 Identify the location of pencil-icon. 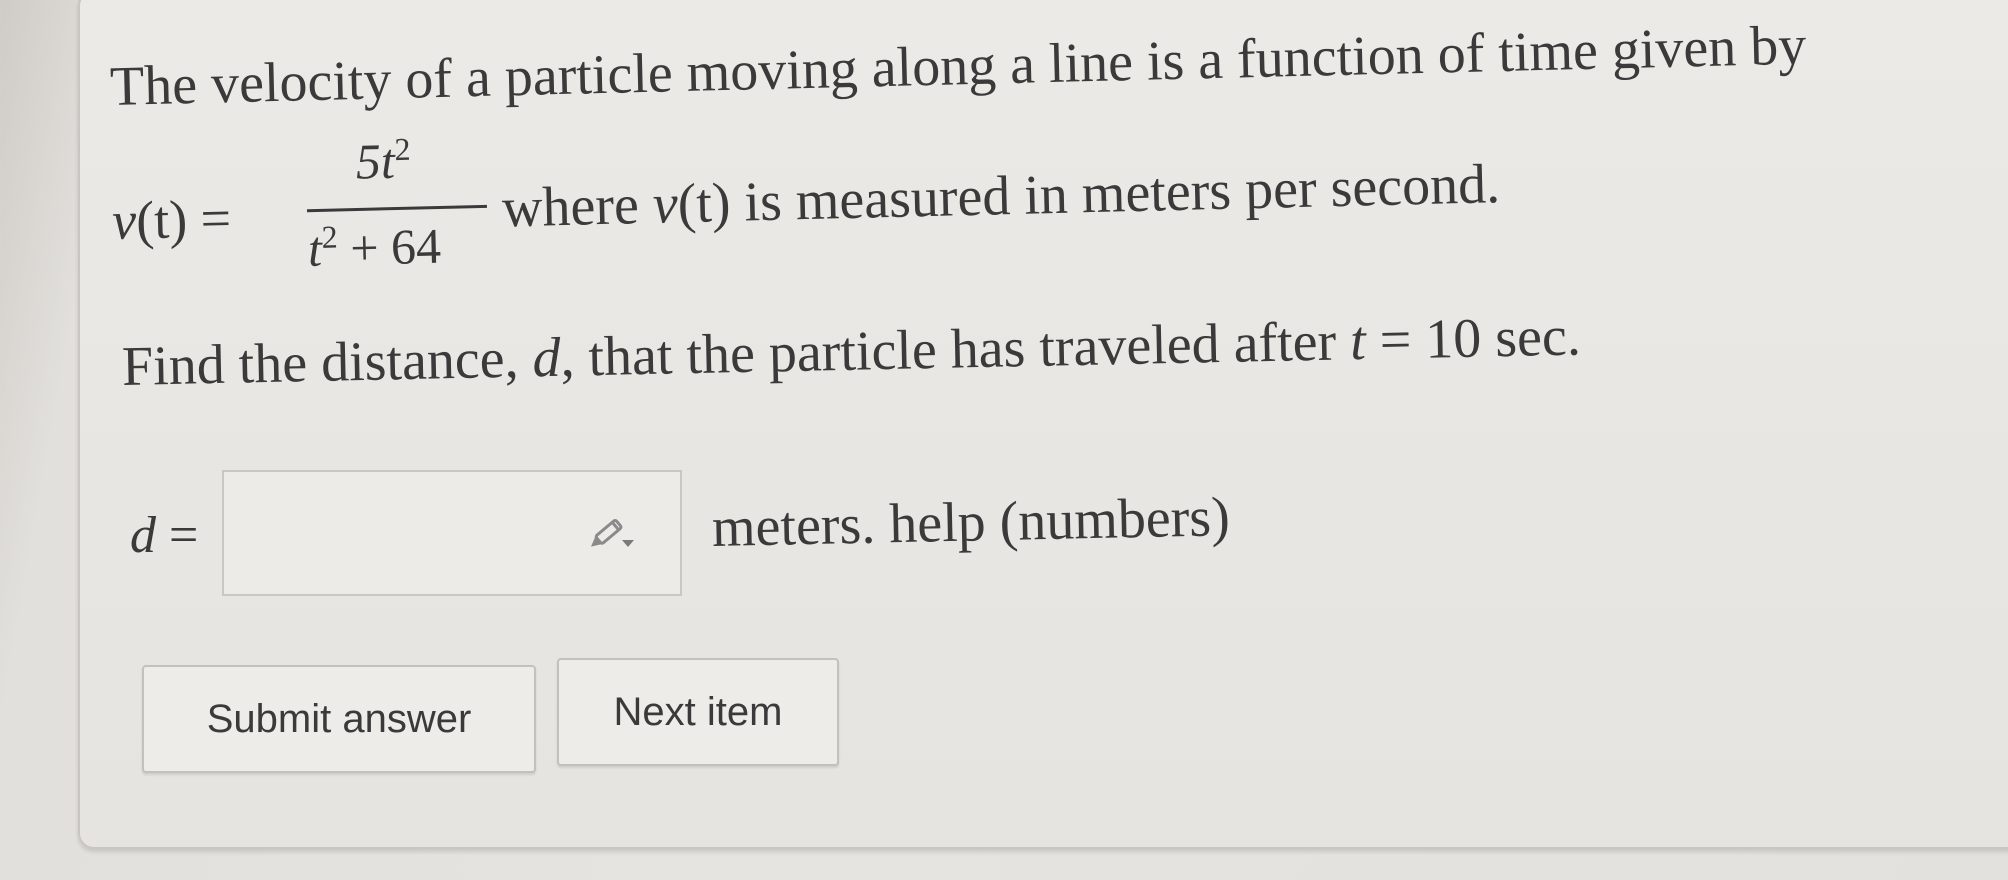
(614, 532).